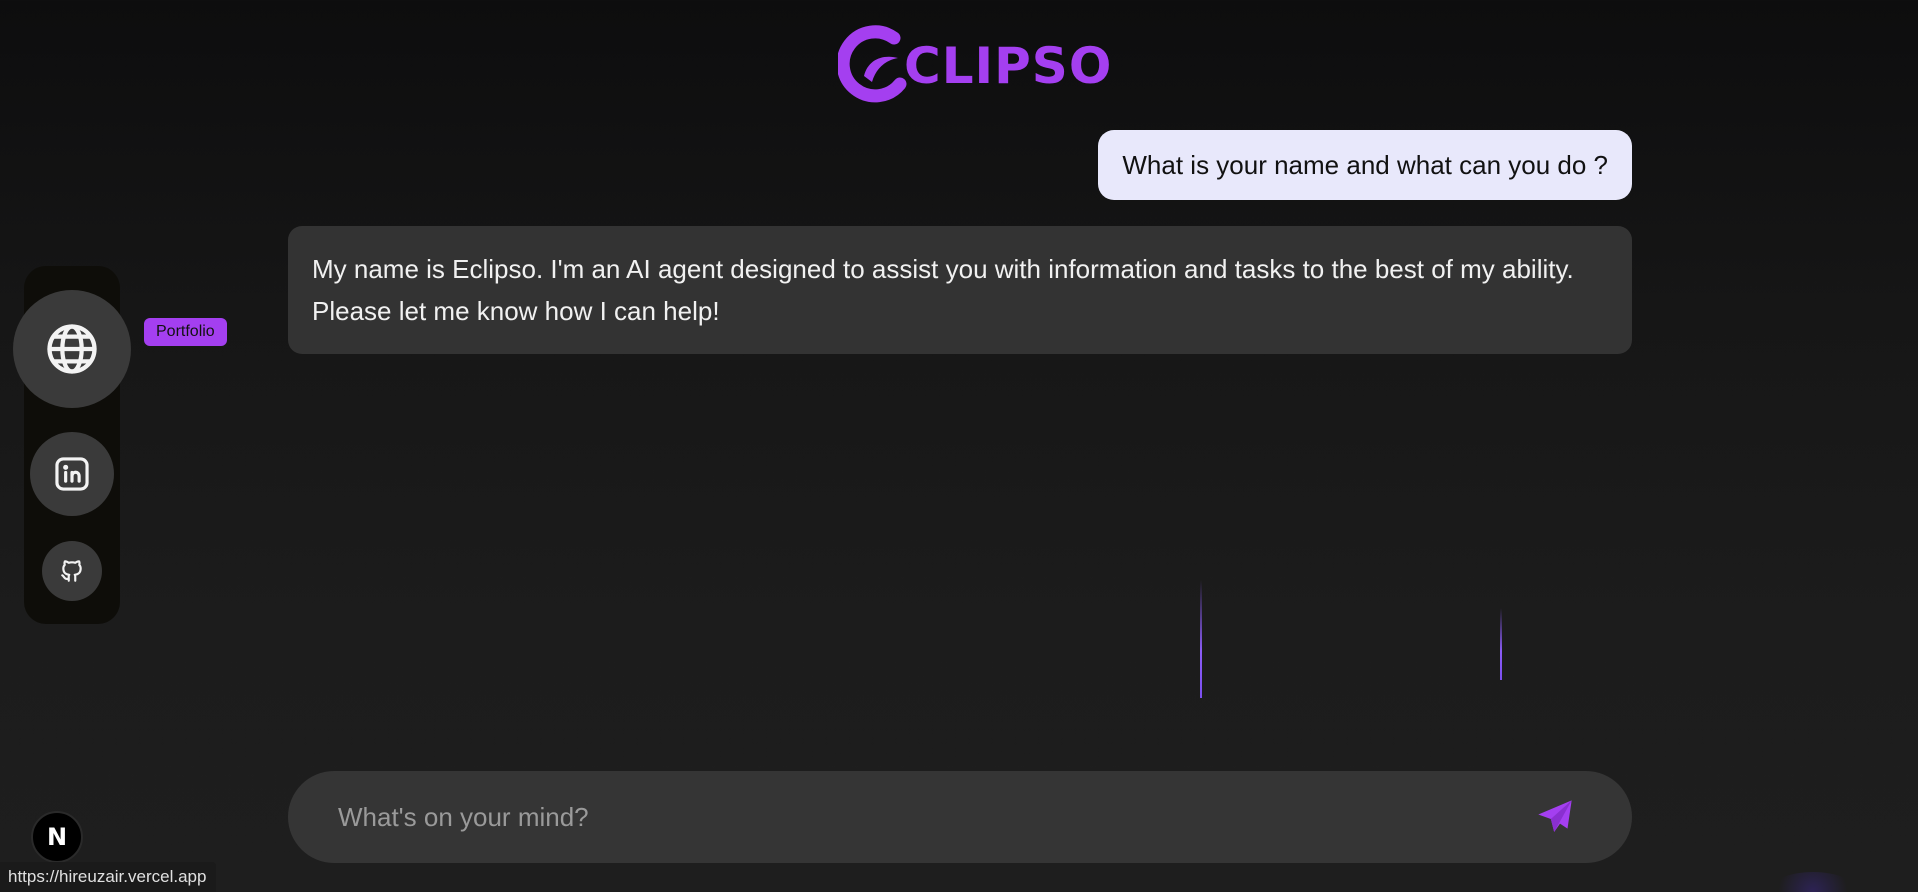  What do you see at coordinates (1008, 66) in the screenshot?
I see `logo-text: CLIPSO` at bounding box center [1008, 66].